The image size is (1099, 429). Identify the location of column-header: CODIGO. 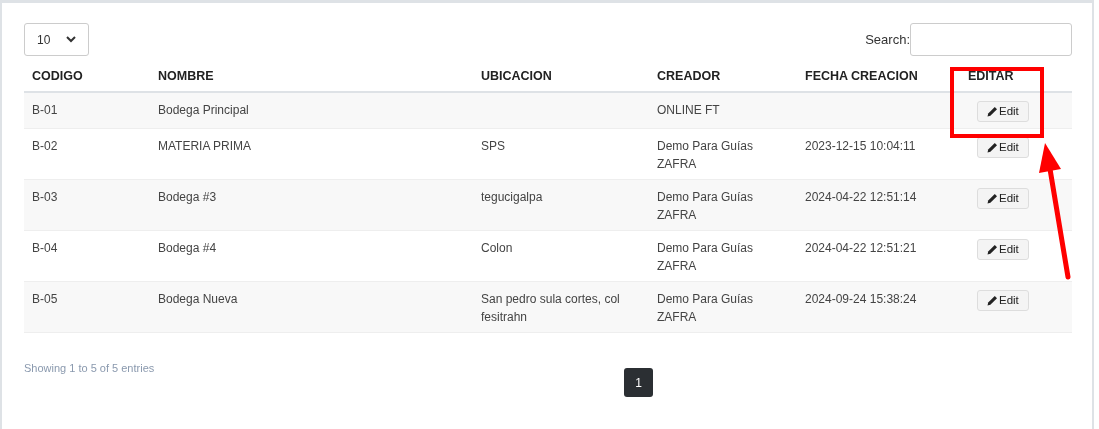
(87, 75).